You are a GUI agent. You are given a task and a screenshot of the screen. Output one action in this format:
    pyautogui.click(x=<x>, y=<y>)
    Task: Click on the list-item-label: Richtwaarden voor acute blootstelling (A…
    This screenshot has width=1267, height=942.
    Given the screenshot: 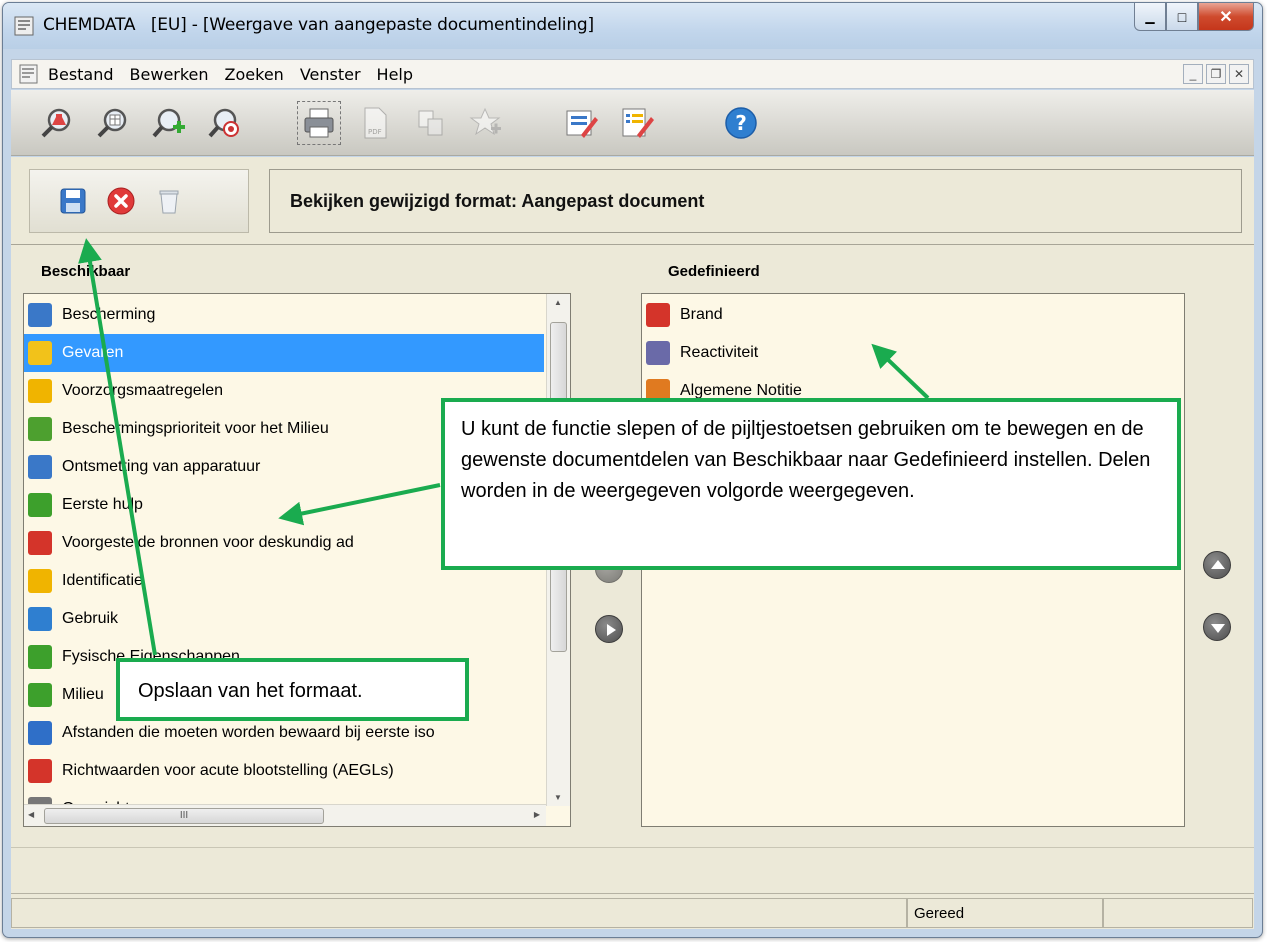 What is the action you would take?
    pyautogui.click(x=228, y=770)
    